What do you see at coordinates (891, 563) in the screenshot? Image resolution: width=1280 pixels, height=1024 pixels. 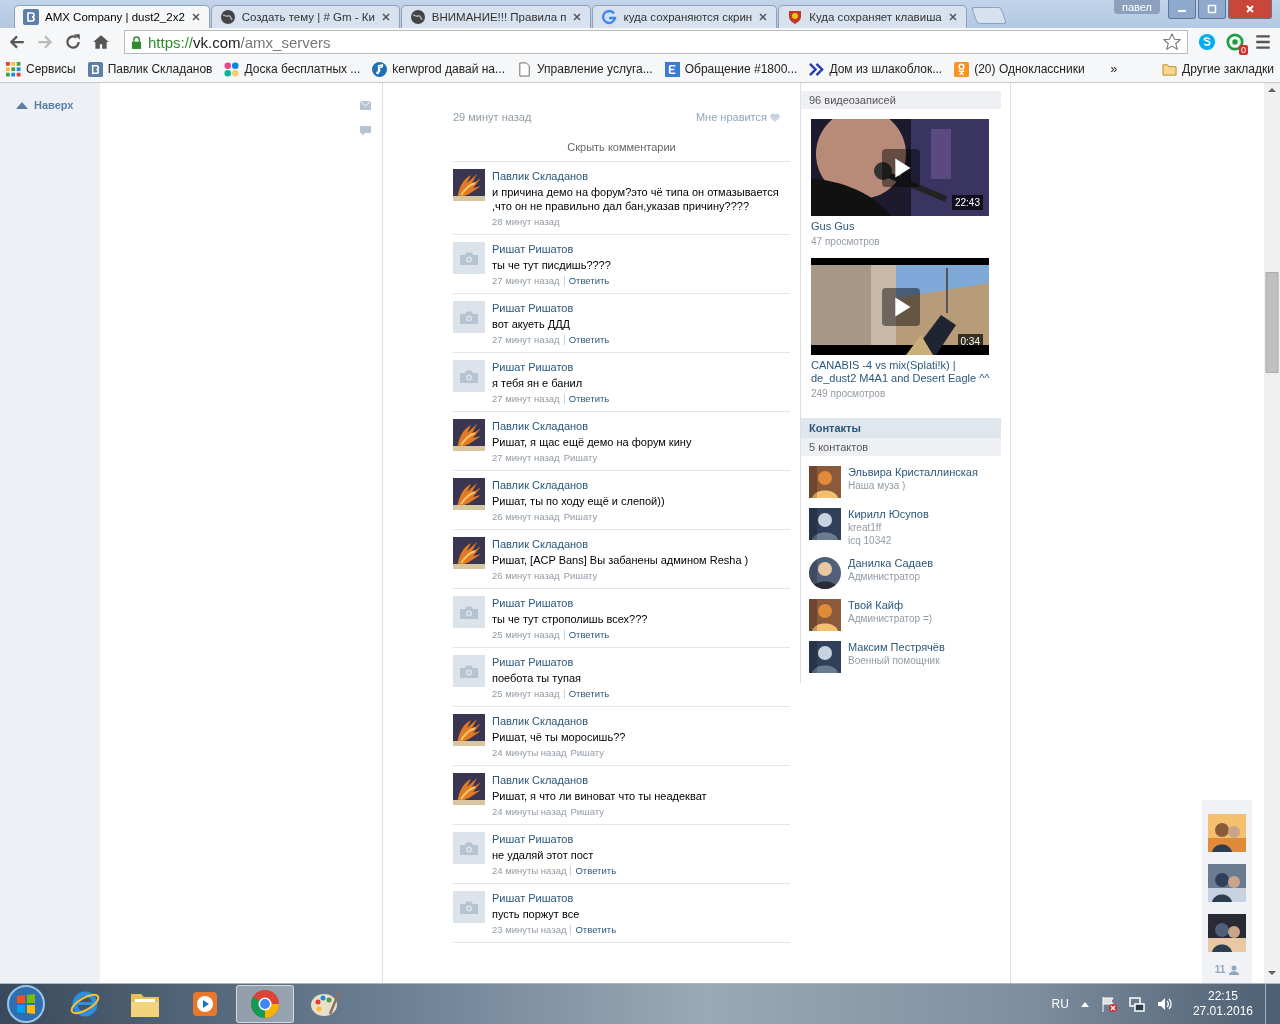 I see `contact-name: Данилка Садаев` at bounding box center [891, 563].